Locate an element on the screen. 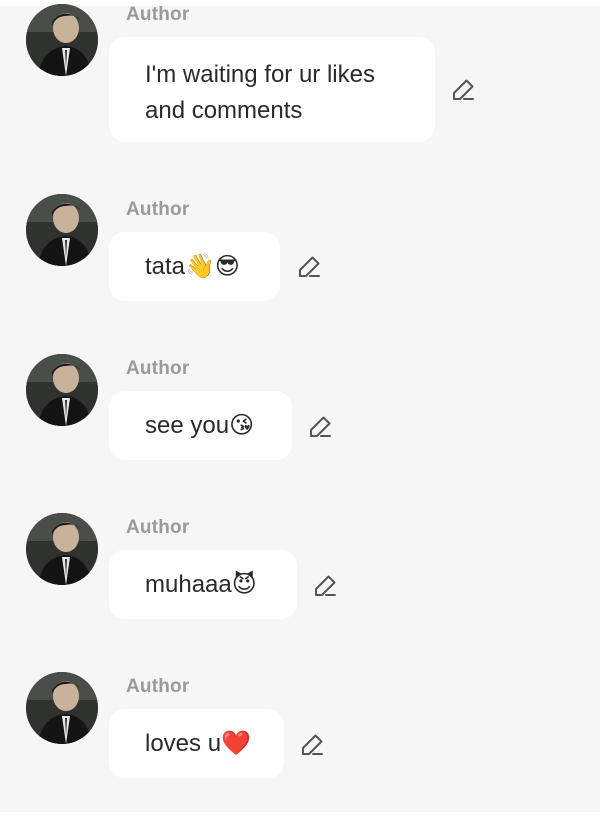 The width and height of the screenshot is (600, 820). message-emoji: 😈 is located at coordinates (244, 584).